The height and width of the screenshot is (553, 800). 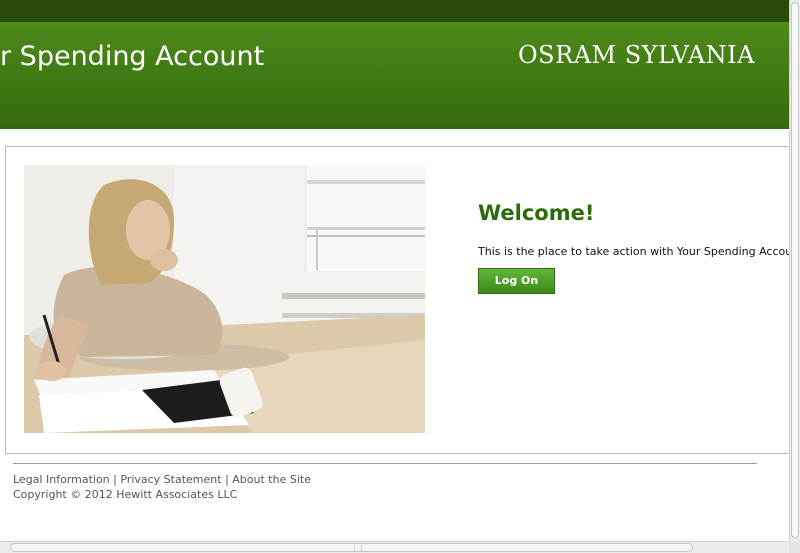 I want to click on about-the-site-link: About the Site, so click(x=271, y=479).